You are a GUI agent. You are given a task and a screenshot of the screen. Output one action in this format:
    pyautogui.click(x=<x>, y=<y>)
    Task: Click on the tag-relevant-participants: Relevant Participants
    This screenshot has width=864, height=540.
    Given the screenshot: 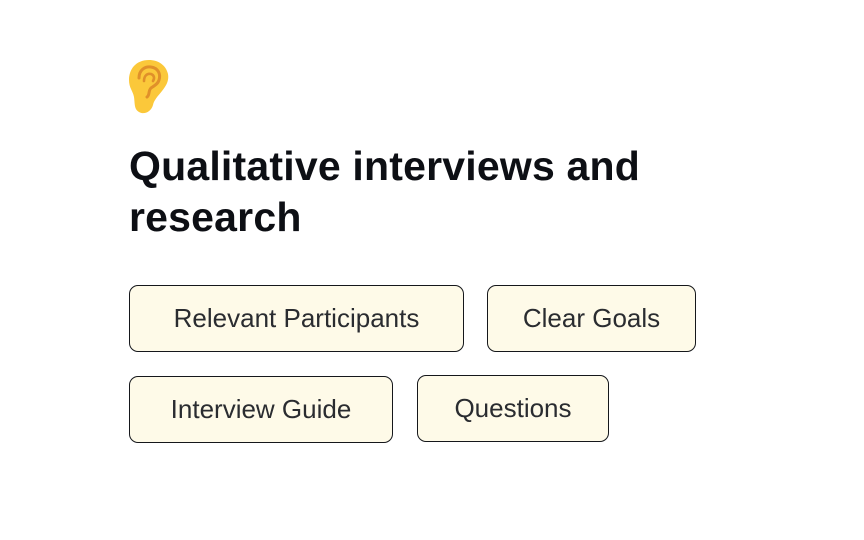 What is the action you would take?
    pyautogui.click(x=296, y=318)
    